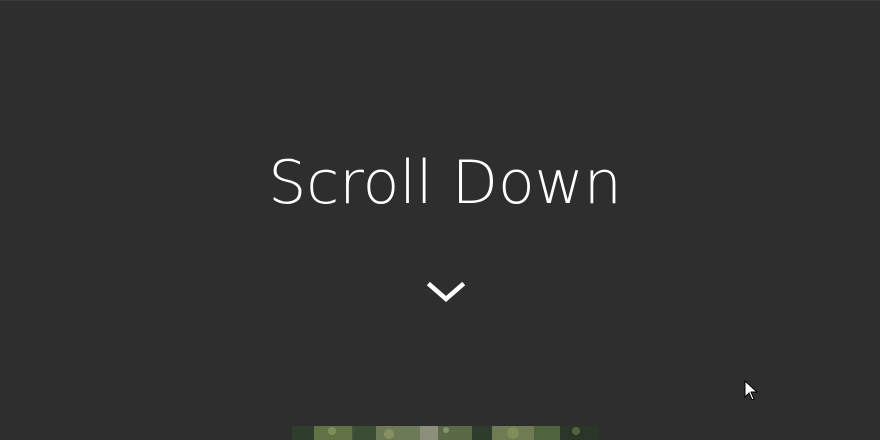  What do you see at coordinates (445, 183) in the screenshot?
I see `page-title: Scroll Down` at bounding box center [445, 183].